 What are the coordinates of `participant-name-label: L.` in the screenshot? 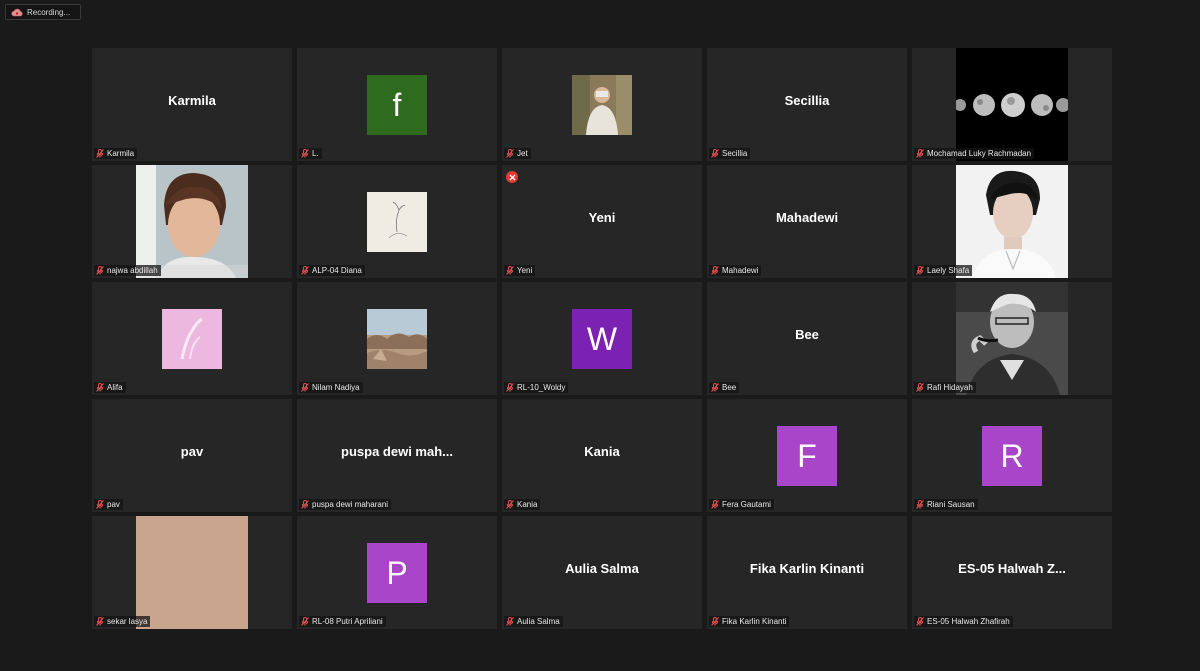 It's located at (310, 153).